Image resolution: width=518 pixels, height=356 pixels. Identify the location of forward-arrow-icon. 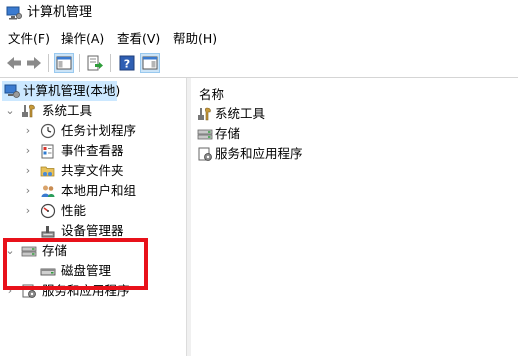
(34, 63).